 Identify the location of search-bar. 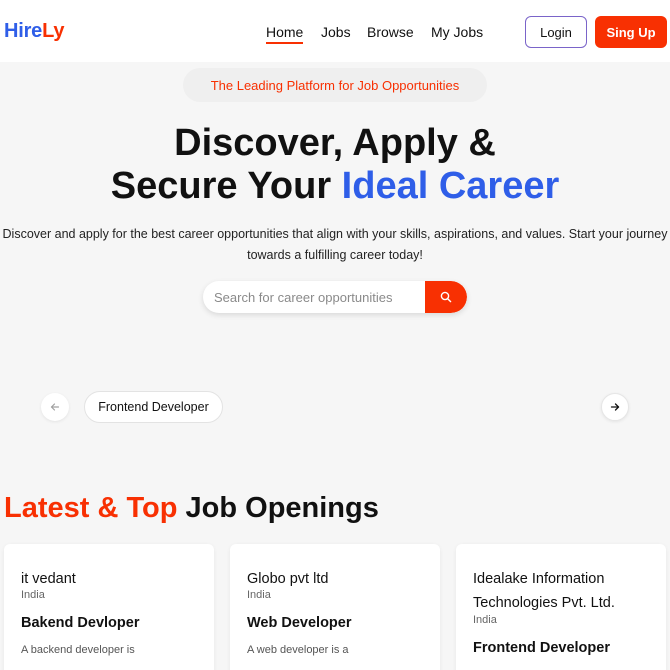
(335, 297).